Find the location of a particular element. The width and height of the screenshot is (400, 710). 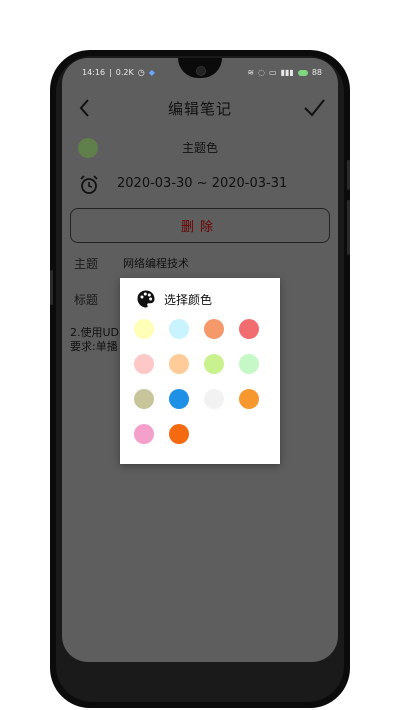

status-bar-right: ≋ ◌ ▭ ▮▮▮ 88 is located at coordinates (284, 72).